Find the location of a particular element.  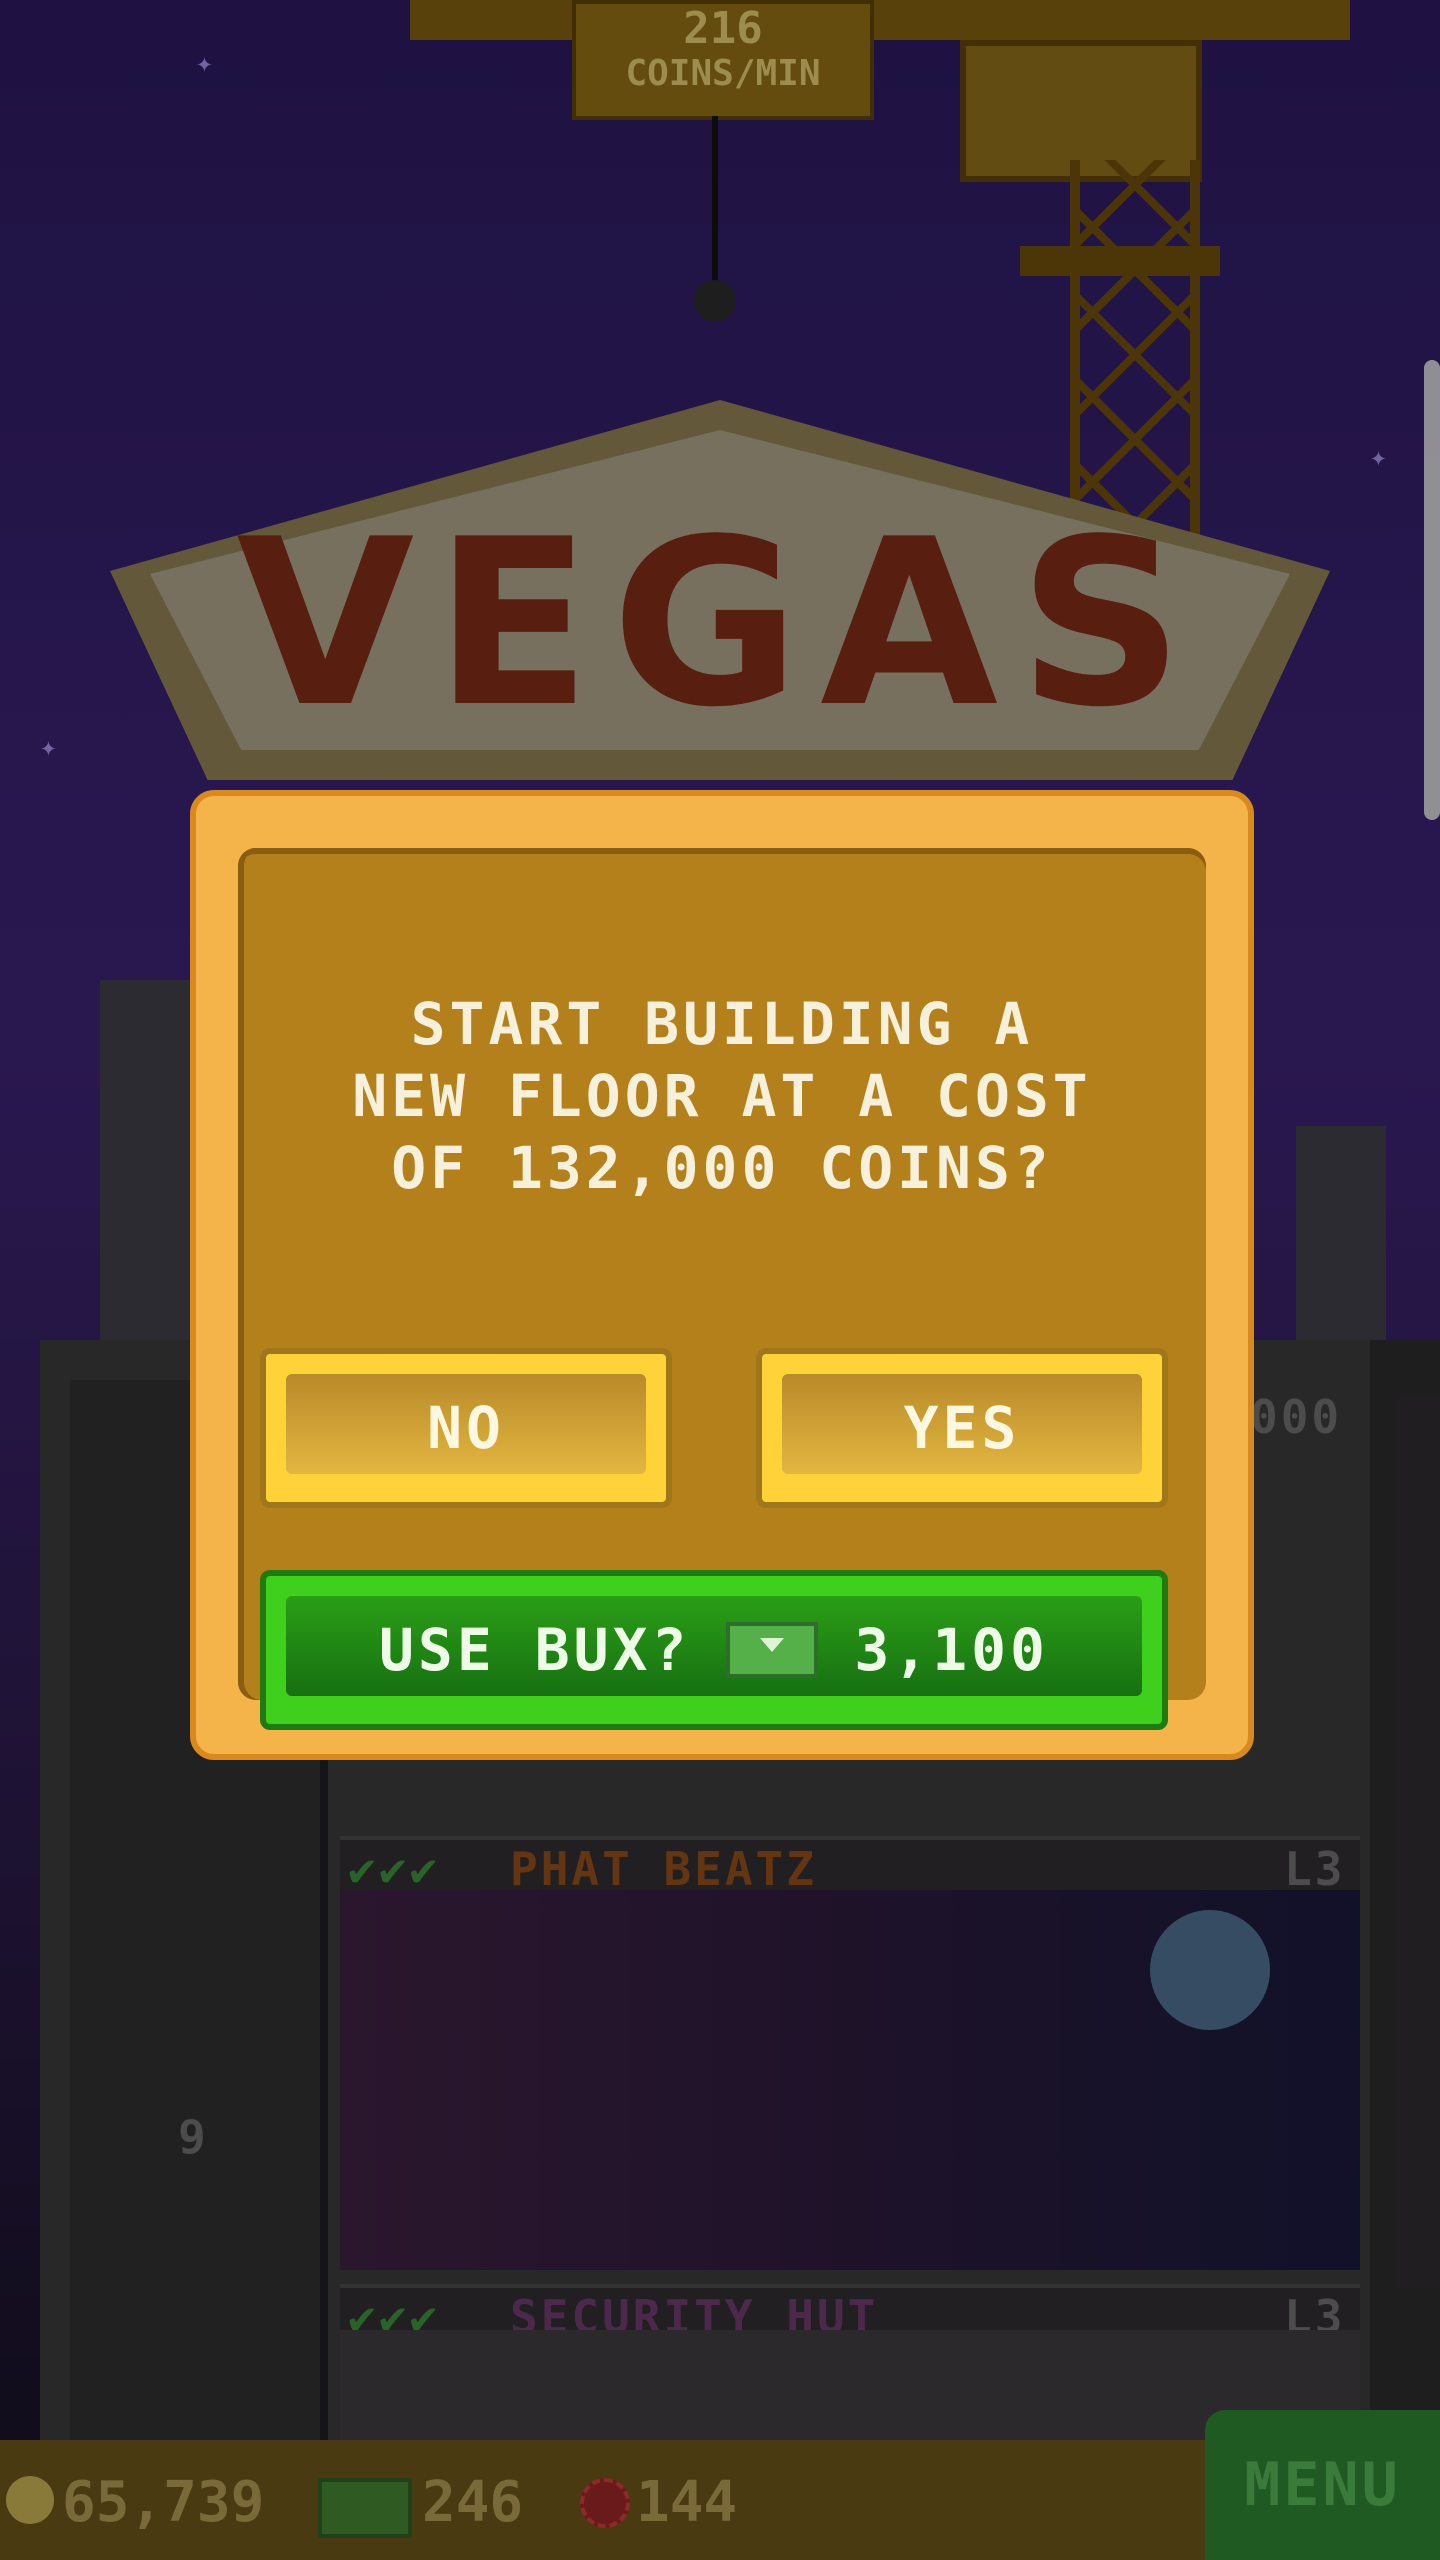

cash-icon is located at coordinates (772, 1649).